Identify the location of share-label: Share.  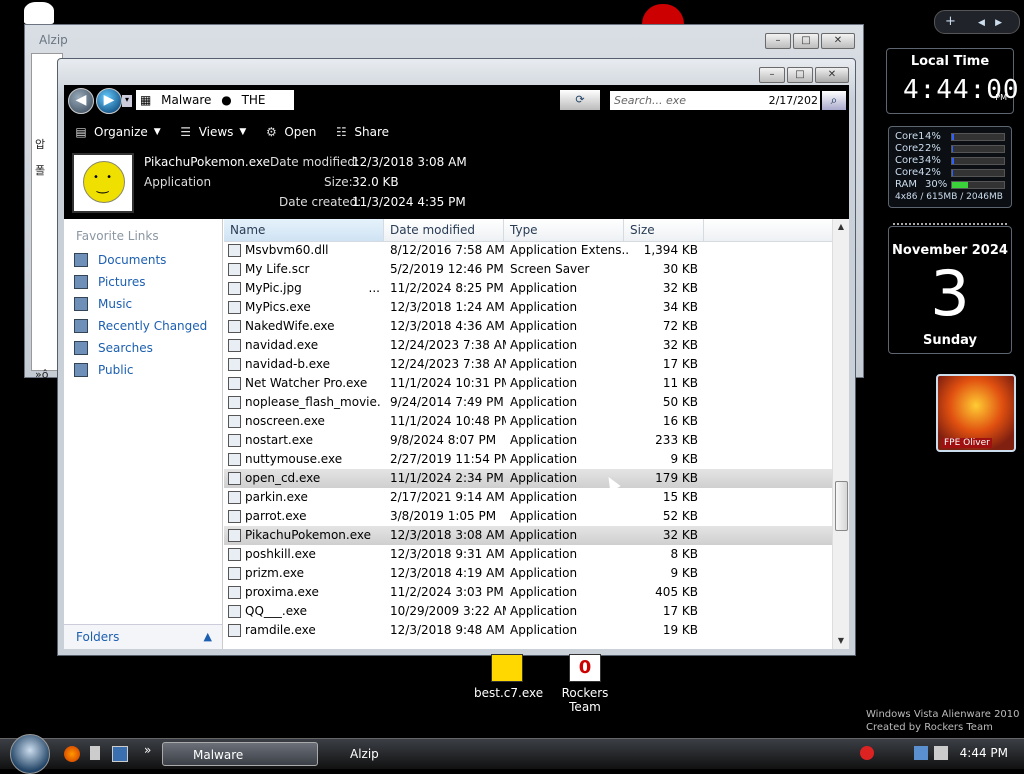
(372, 132).